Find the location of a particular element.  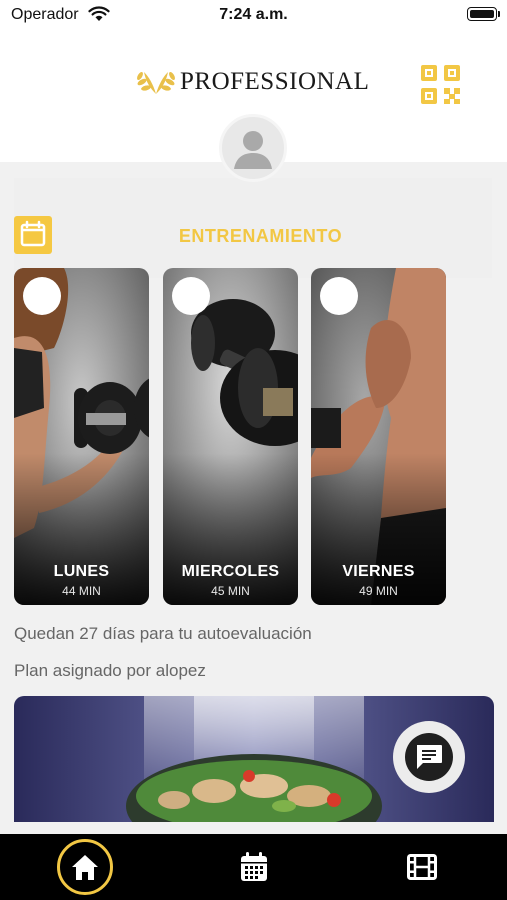

card-day: VIERNES is located at coordinates (378, 571).